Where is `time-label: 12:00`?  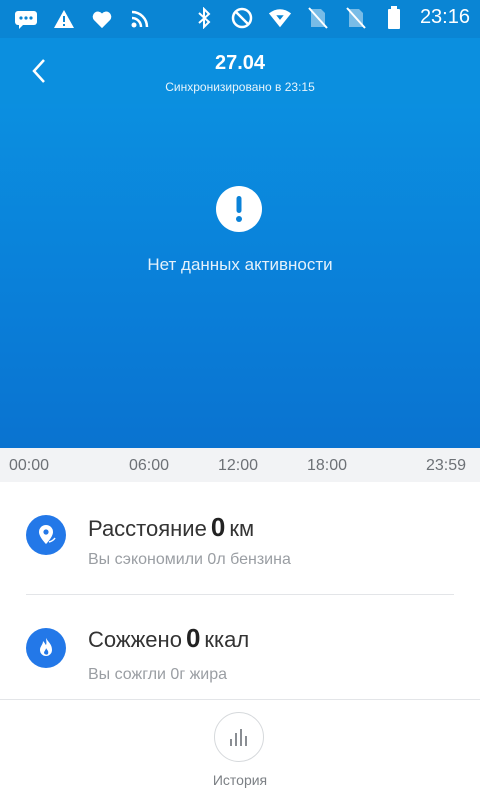
time-label: 12:00 is located at coordinates (238, 465).